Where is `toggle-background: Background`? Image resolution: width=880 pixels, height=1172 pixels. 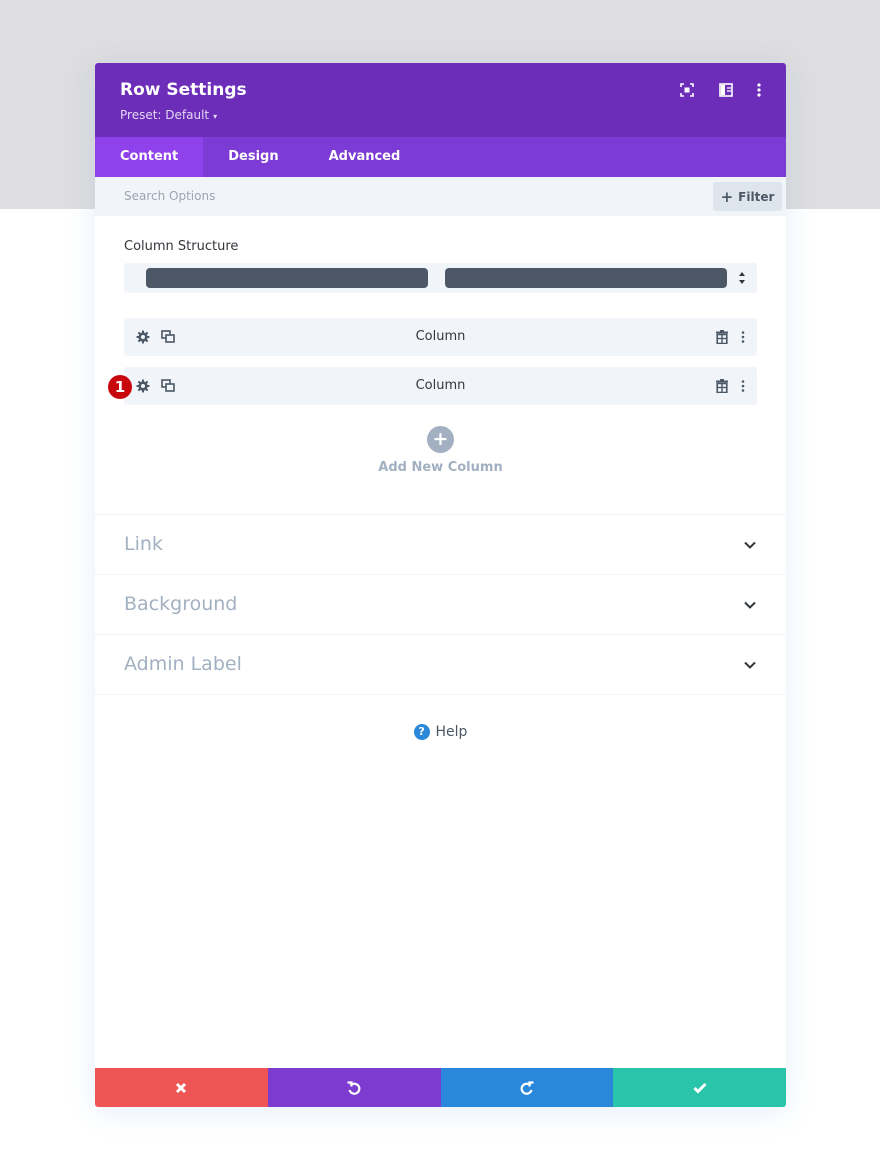 toggle-background: Background is located at coordinates (440, 604).